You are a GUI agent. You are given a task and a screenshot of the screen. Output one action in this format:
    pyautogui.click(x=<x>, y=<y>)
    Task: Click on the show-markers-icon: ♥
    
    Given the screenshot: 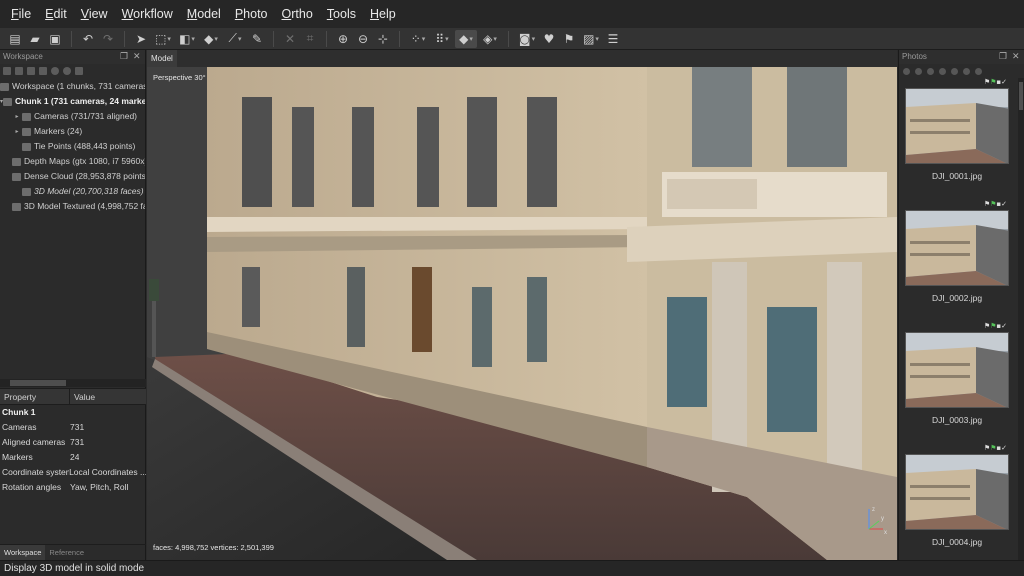 What is the action you would take?
    pyautogui.click(x=549, y=39)
    